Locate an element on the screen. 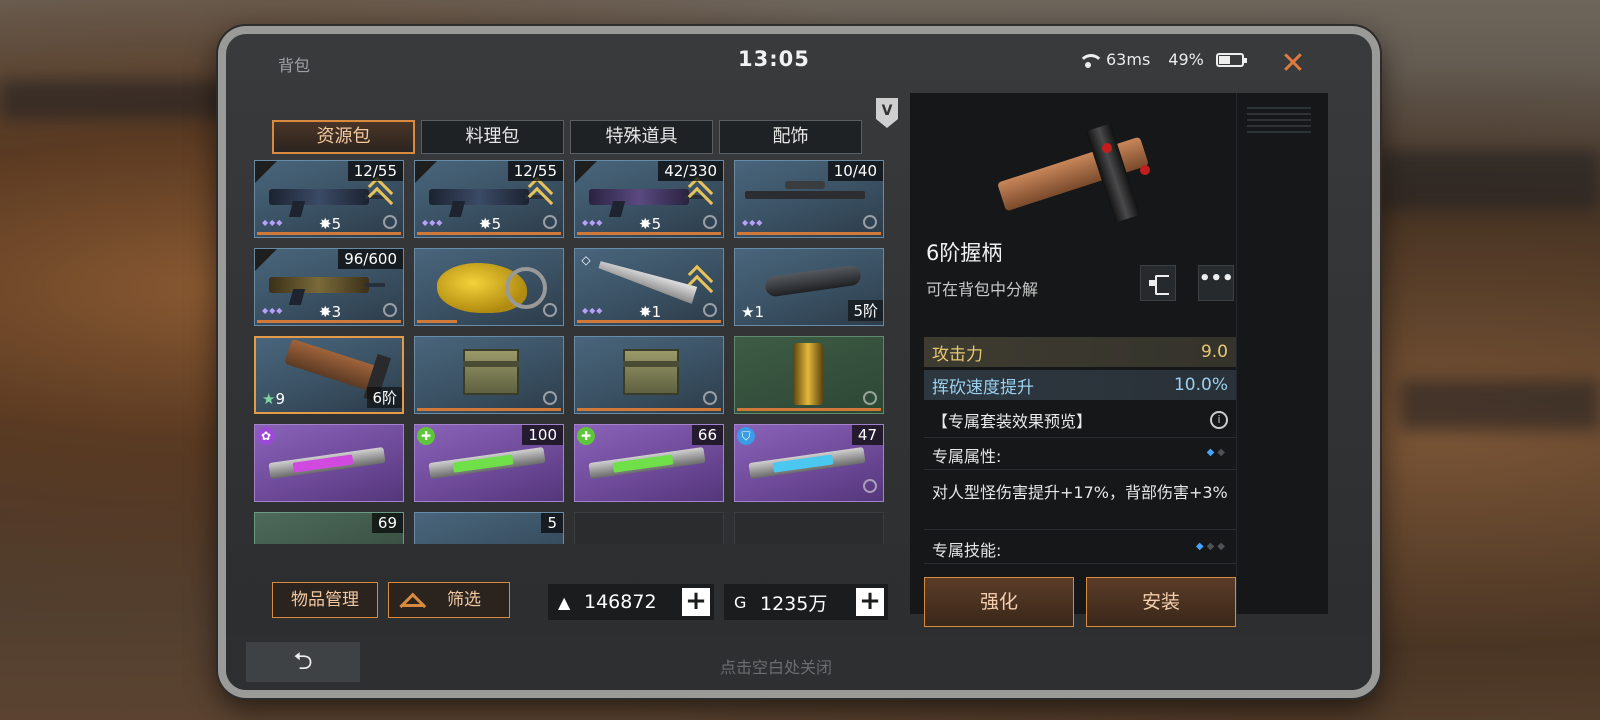 The image size is (1600, 720). totem-icon is located at coordinates (808, 374).